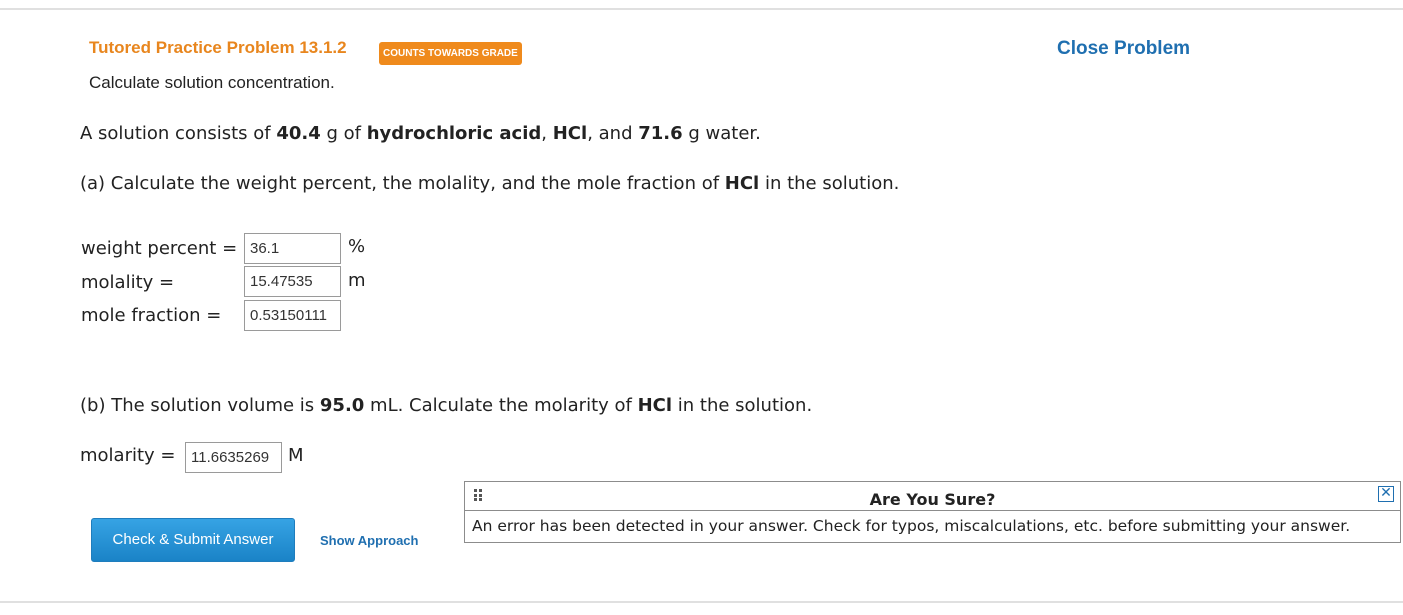  What do you see at coordinates (369, 540) in the screenshot?
I see `show-approach-link: Show Approach` at bounding box center [369, 540].